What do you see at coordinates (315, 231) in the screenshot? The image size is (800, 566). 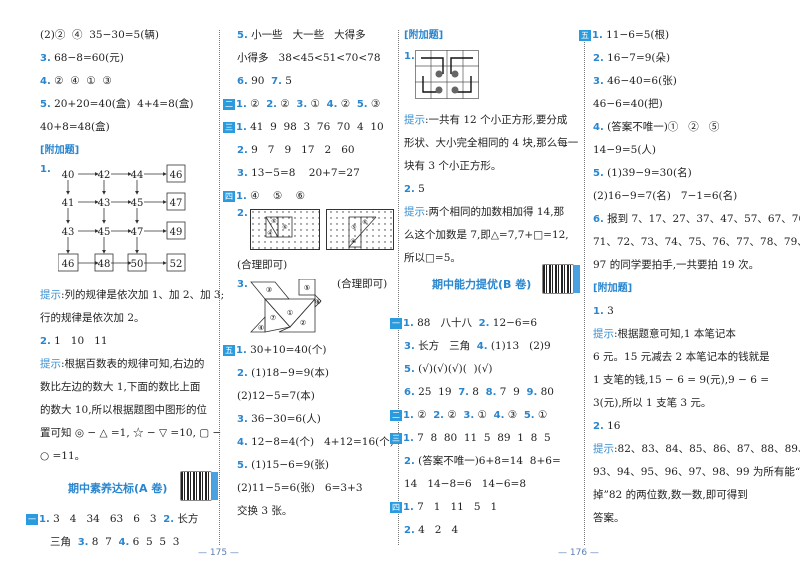 I see `dot-grid-figures: 2. ⑥ ④ ⑥ ⑤ ⑥ ④` at bounding box center [315, 231].